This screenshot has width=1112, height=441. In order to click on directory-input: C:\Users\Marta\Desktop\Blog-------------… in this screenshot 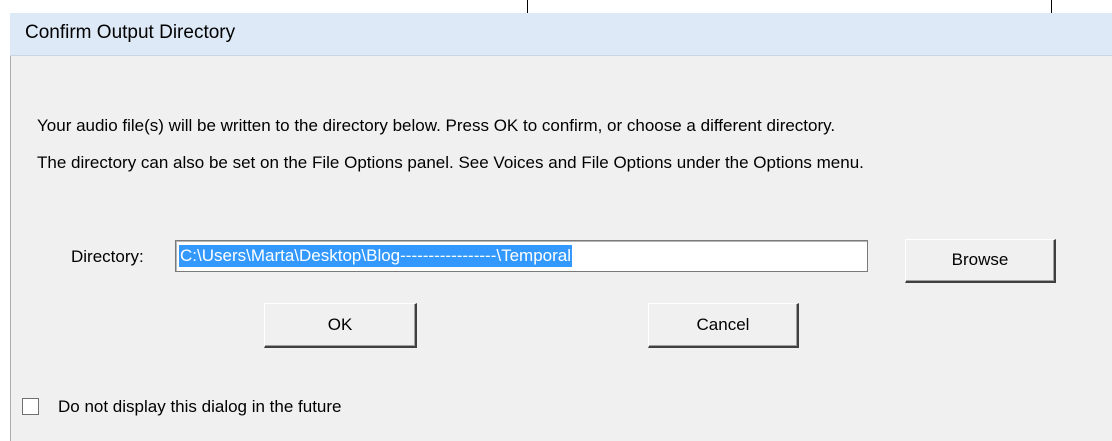, I will do `click(521, 256)`.